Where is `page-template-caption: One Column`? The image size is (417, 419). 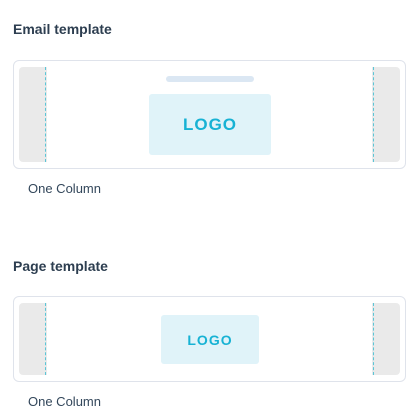 page-template-caption: One Column is located at coordinates (64, 401).